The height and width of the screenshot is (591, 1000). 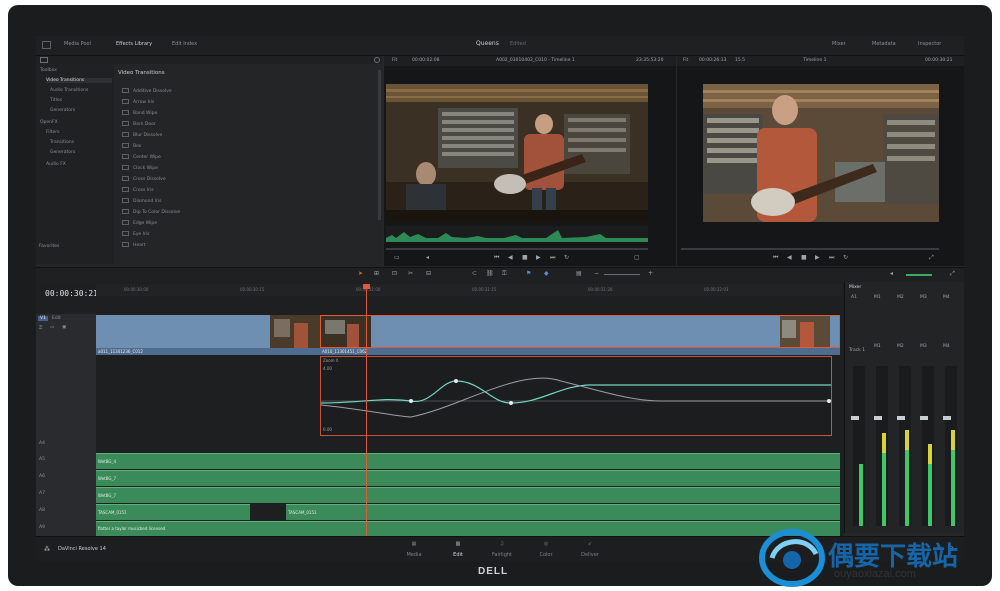 I want to click on master-volume-icon: ◂, so click(x=891, y=273).